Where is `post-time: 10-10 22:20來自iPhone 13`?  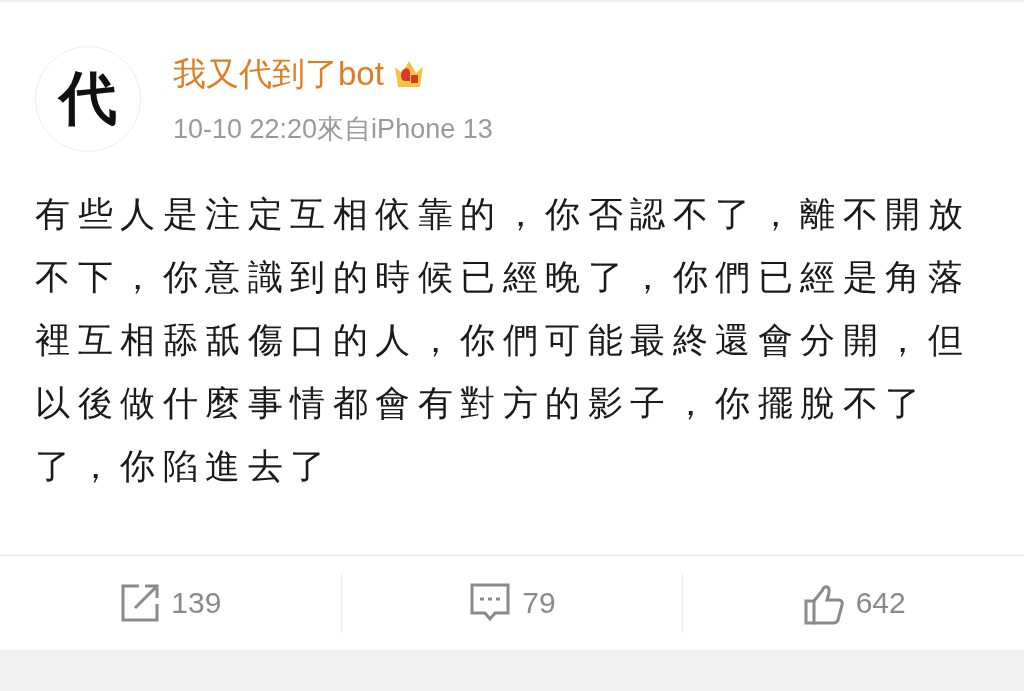 post-time: 10-10 22:20來自iPhone 13 is located at coordinates (333, 129).